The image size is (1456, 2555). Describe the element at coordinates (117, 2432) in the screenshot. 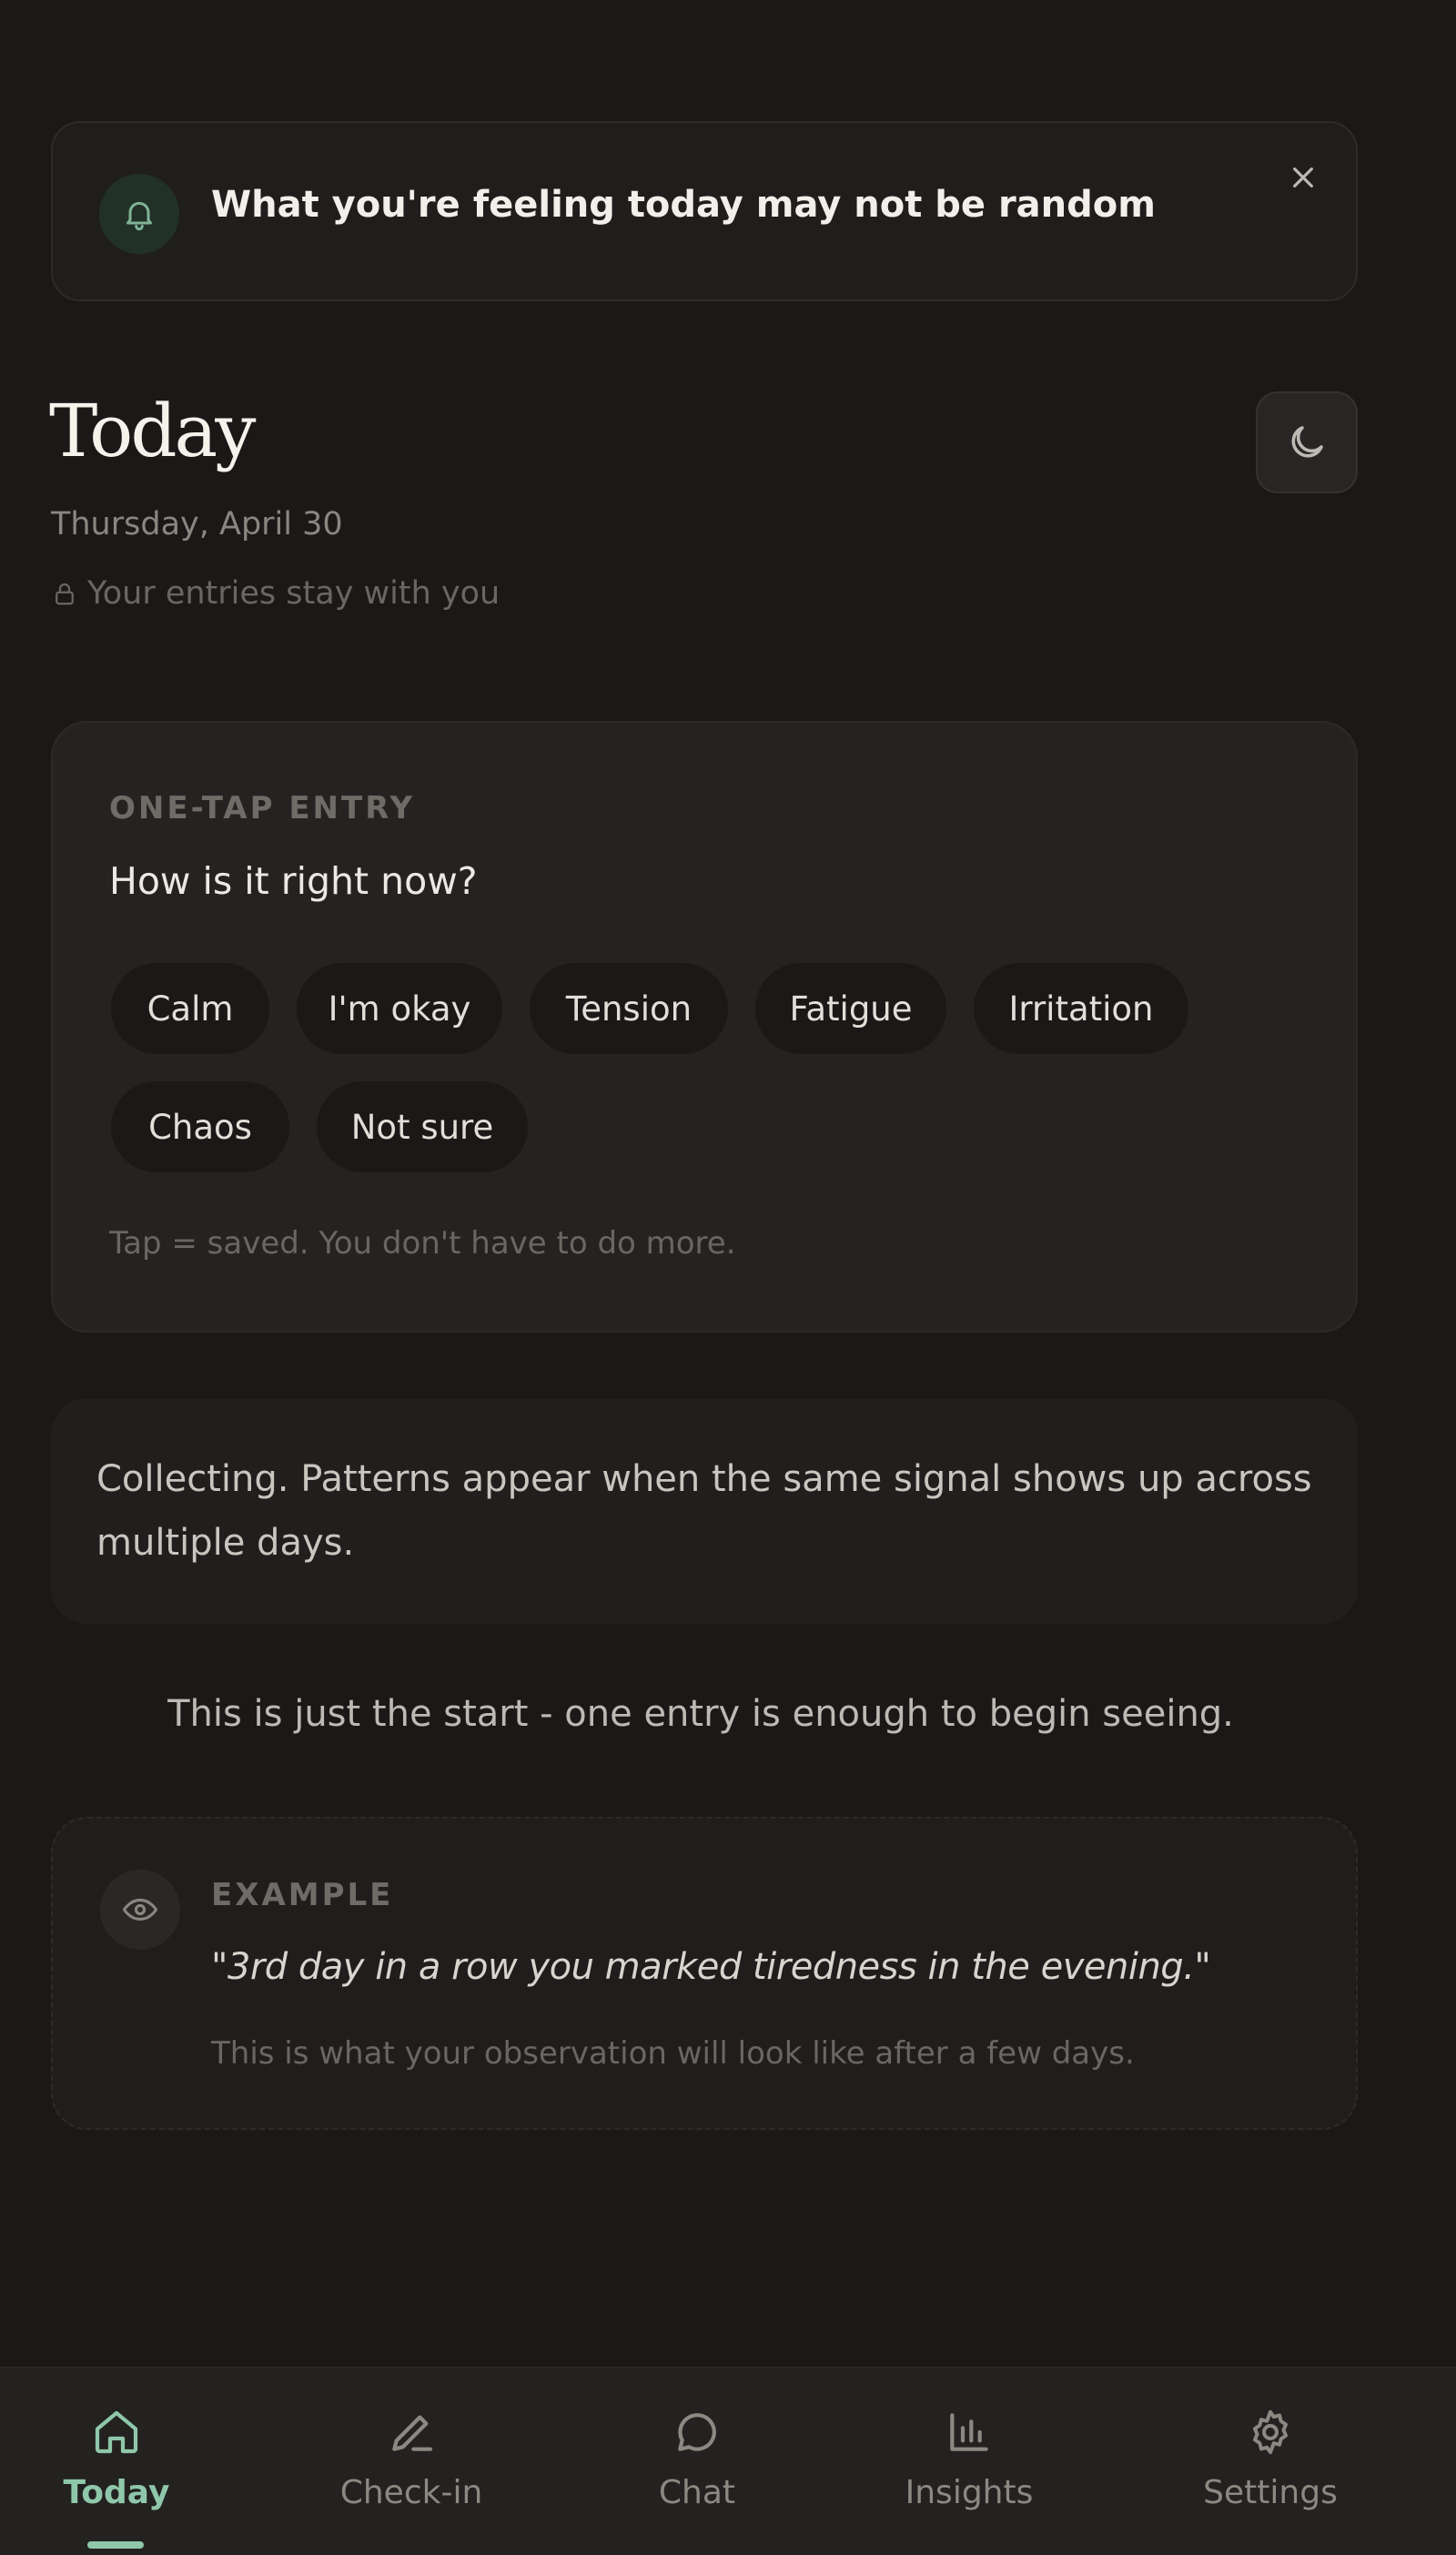

I see `home-icon` at that location.